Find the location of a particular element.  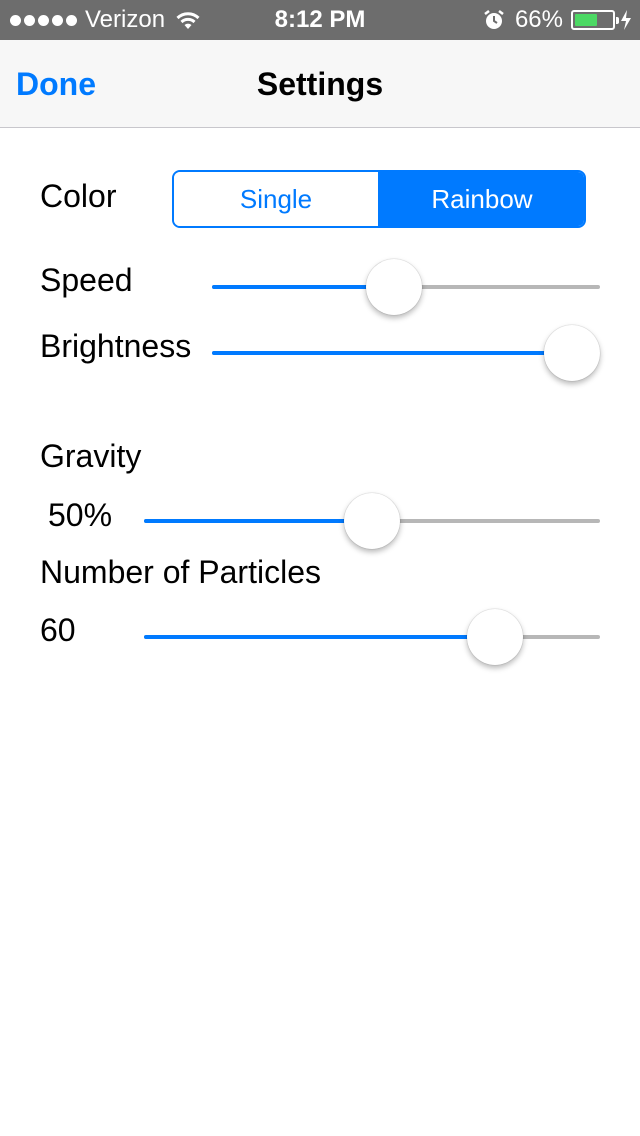

particles-slider is located at coordinates (372, 637).